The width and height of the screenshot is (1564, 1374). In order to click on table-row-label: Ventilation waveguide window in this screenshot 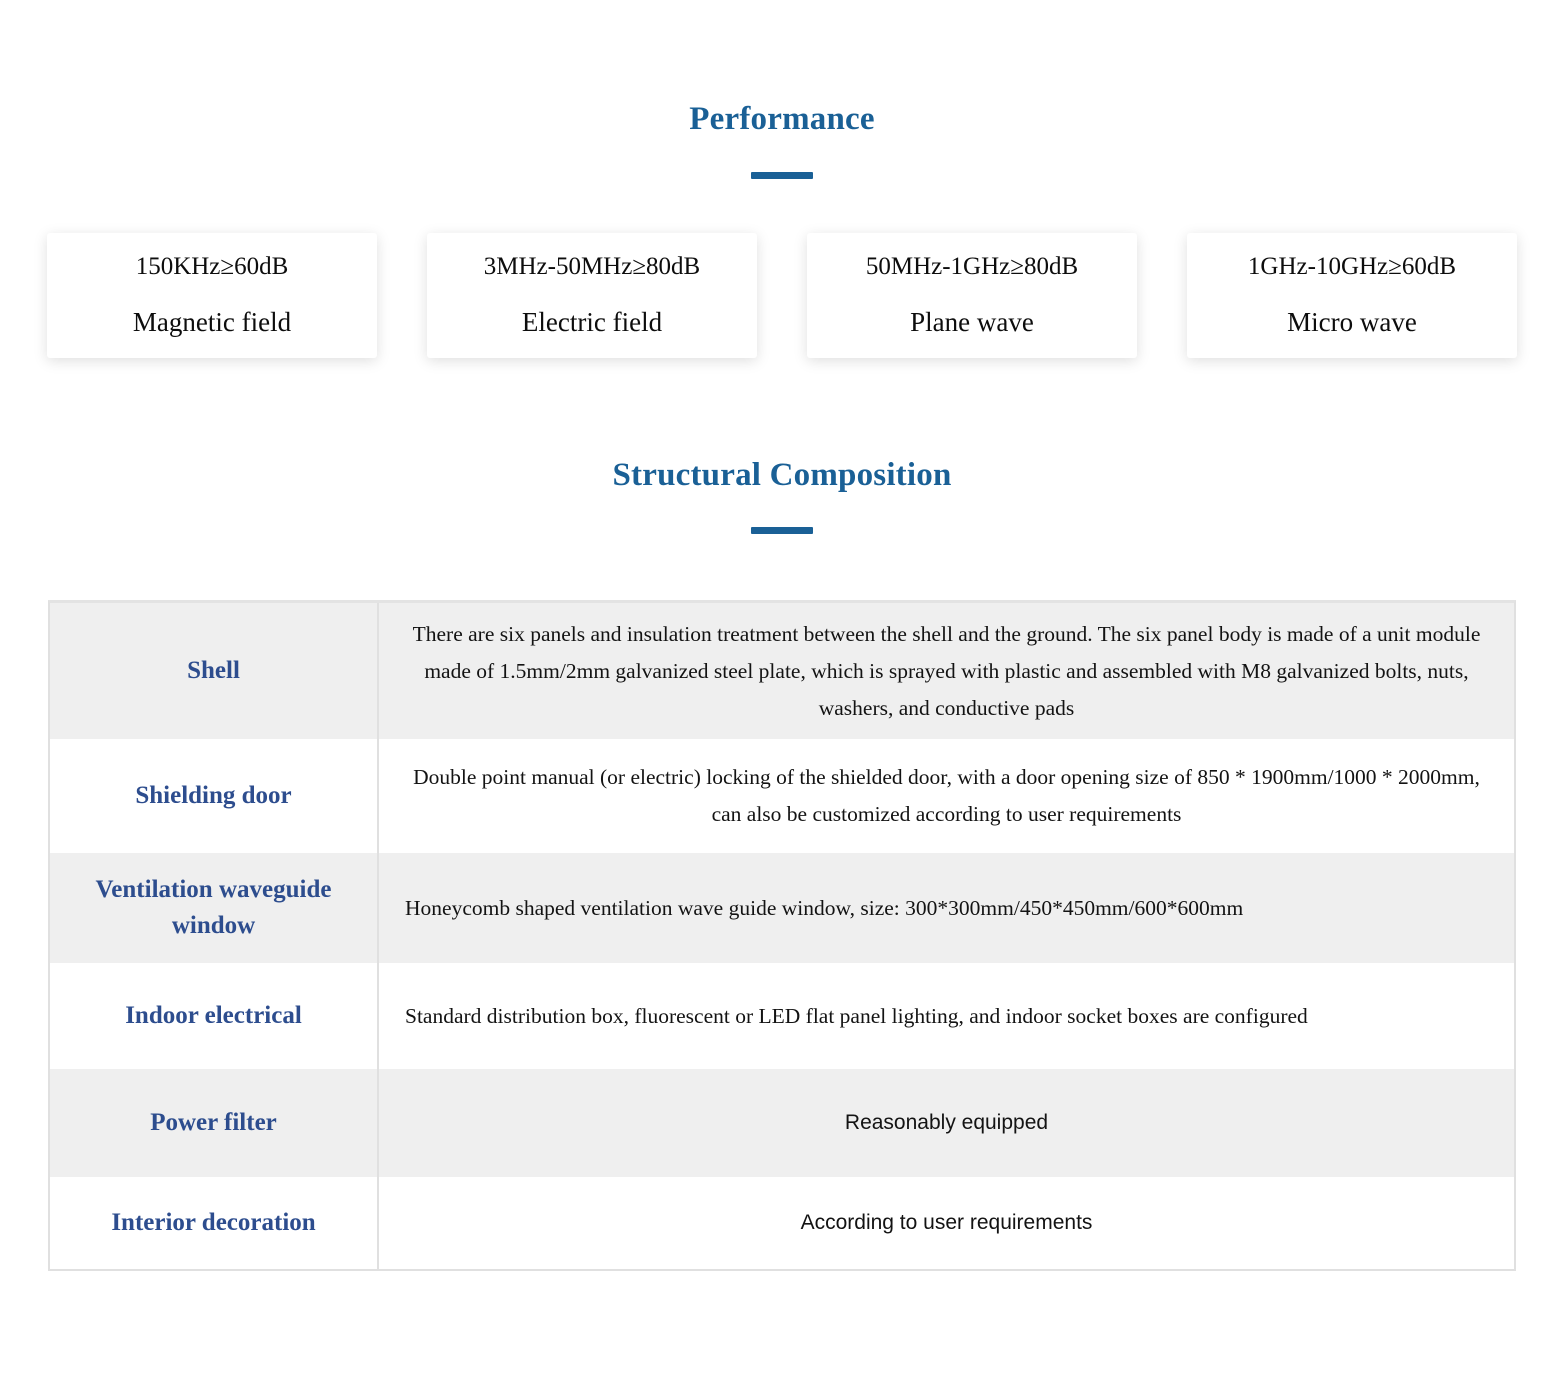, I will do `click(213, 907)`.